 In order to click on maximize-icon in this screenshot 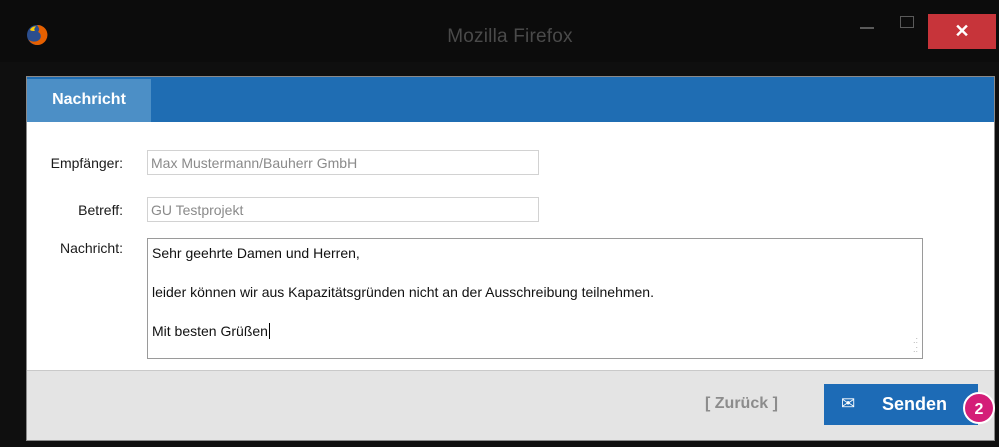, I will do `click(907, 22)`.